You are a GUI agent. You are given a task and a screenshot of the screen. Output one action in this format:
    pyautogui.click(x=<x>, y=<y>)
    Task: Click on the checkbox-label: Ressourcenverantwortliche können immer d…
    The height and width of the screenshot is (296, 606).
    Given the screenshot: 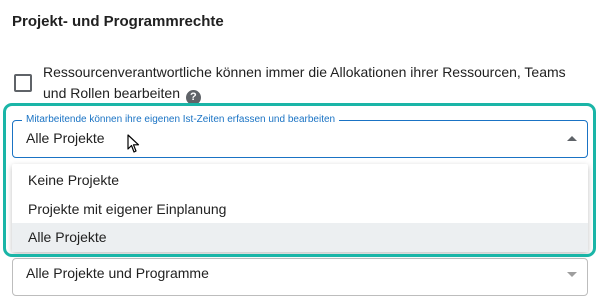 What is the action you would take?
    pyautogui.click(x=313, y=83)
    